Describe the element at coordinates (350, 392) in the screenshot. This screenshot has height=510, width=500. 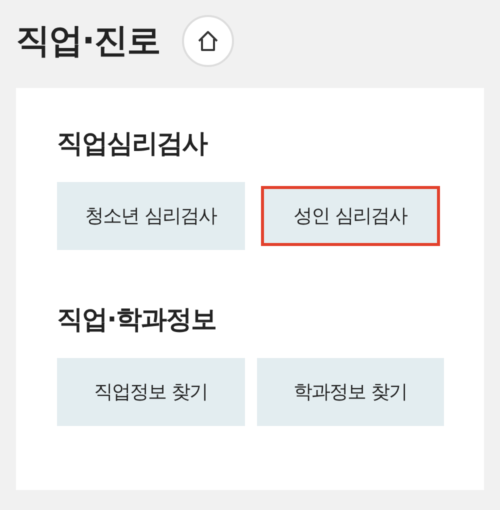
I see `menu-button: 학과정보 찾기` at that location.